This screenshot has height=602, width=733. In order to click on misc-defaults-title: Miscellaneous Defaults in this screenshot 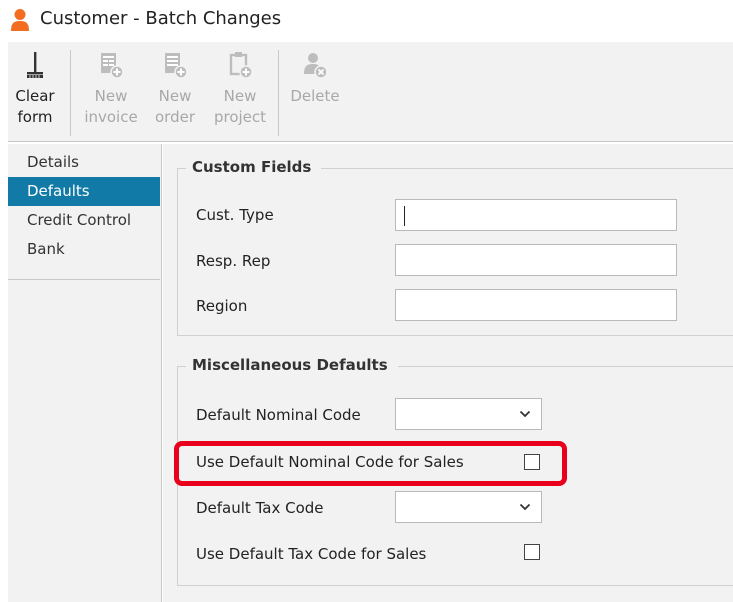, I will do `click(292, 365)`.